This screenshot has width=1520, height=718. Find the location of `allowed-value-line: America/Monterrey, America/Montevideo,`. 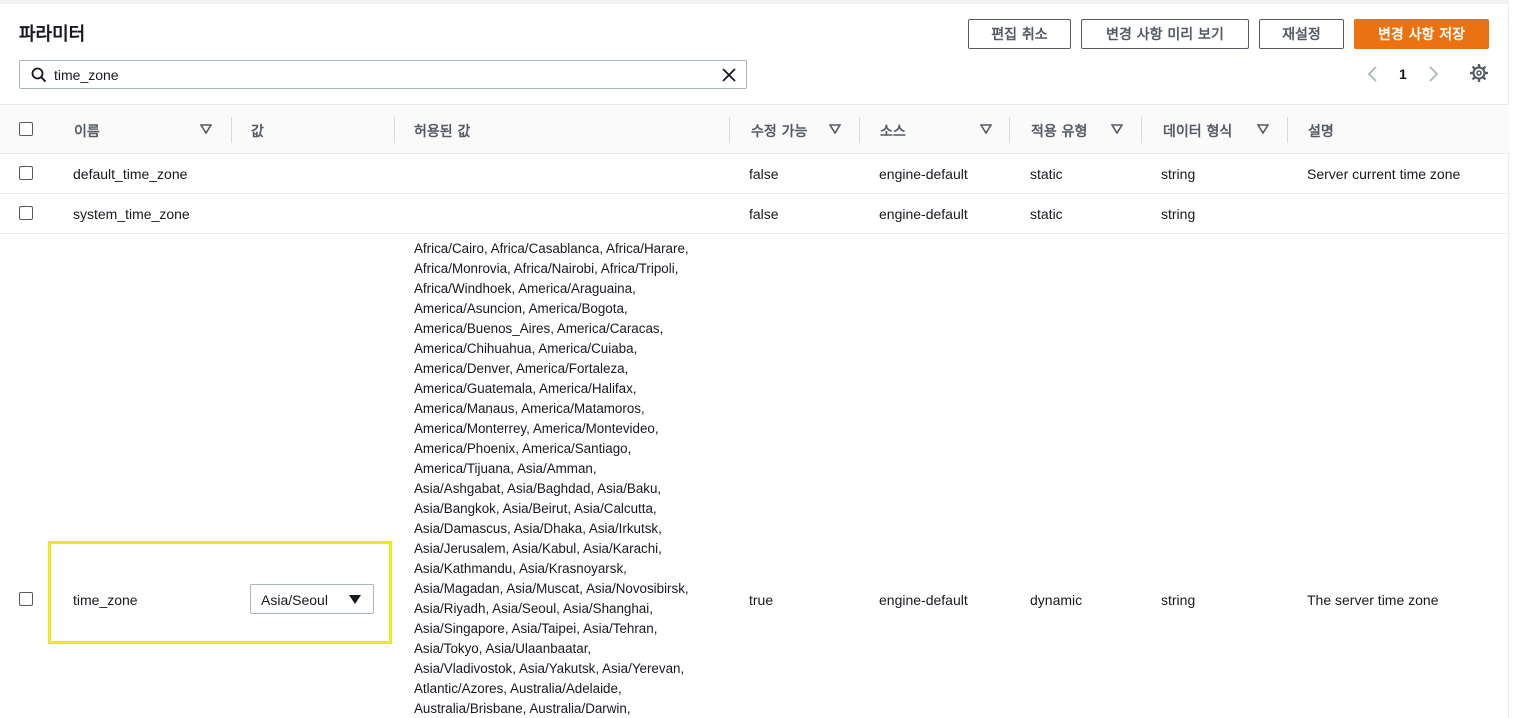

allowed-value-line: America/Monterrey, America/Montevideo, is located at coordinates (536, 428).